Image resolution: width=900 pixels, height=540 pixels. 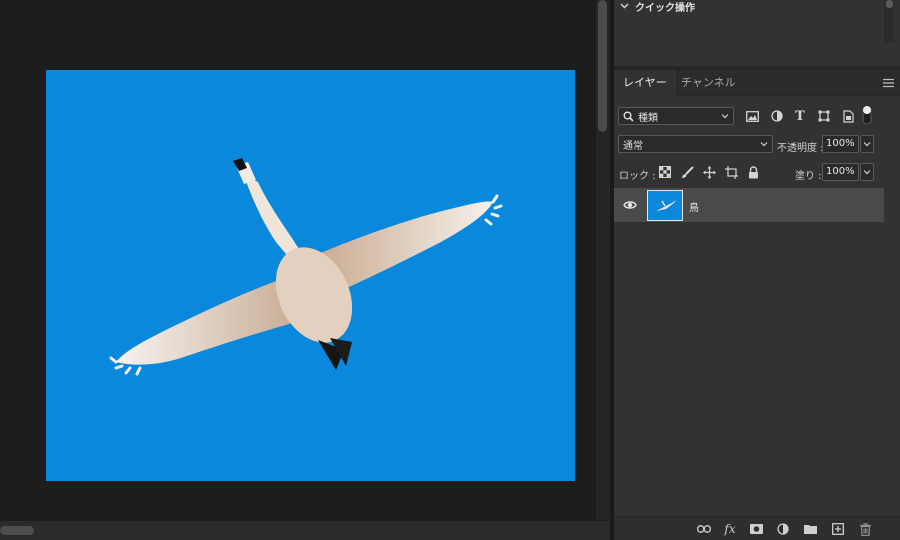 What do you see at coordinates (783, 529) in the screenshot?
I see `adjustment-layer-icon` at bounding box center [783, 529].